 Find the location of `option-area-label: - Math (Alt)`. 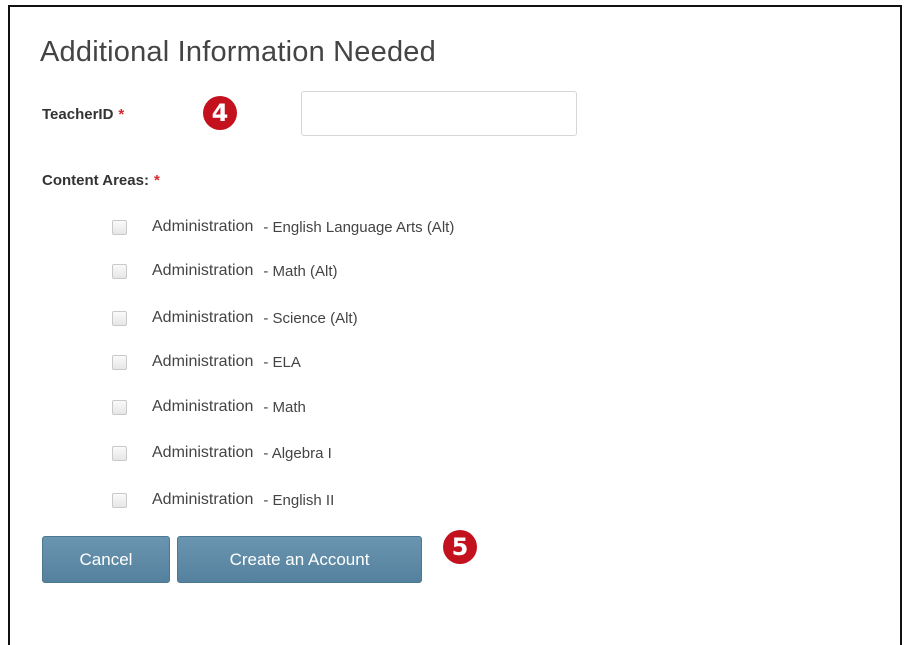

option-area-label: - Math (Alt) is located at coordinates (300, 271).